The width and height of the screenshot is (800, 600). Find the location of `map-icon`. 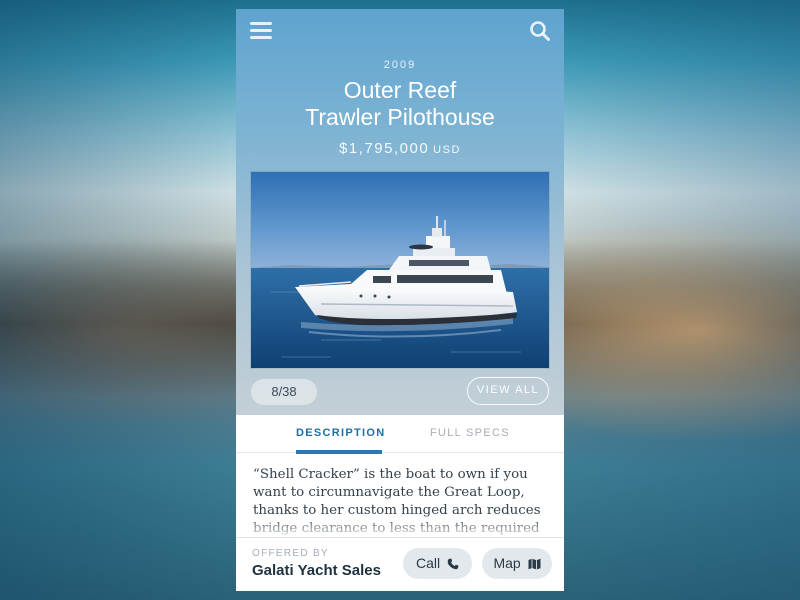

map-icon is located at coordinates (534, 564).